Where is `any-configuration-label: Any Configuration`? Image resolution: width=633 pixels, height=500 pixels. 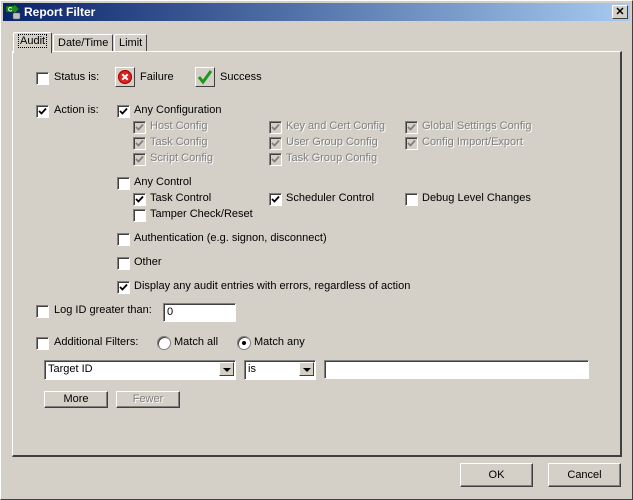 any-configuration-label: Any Configuration is located at coordinates (178, 110).